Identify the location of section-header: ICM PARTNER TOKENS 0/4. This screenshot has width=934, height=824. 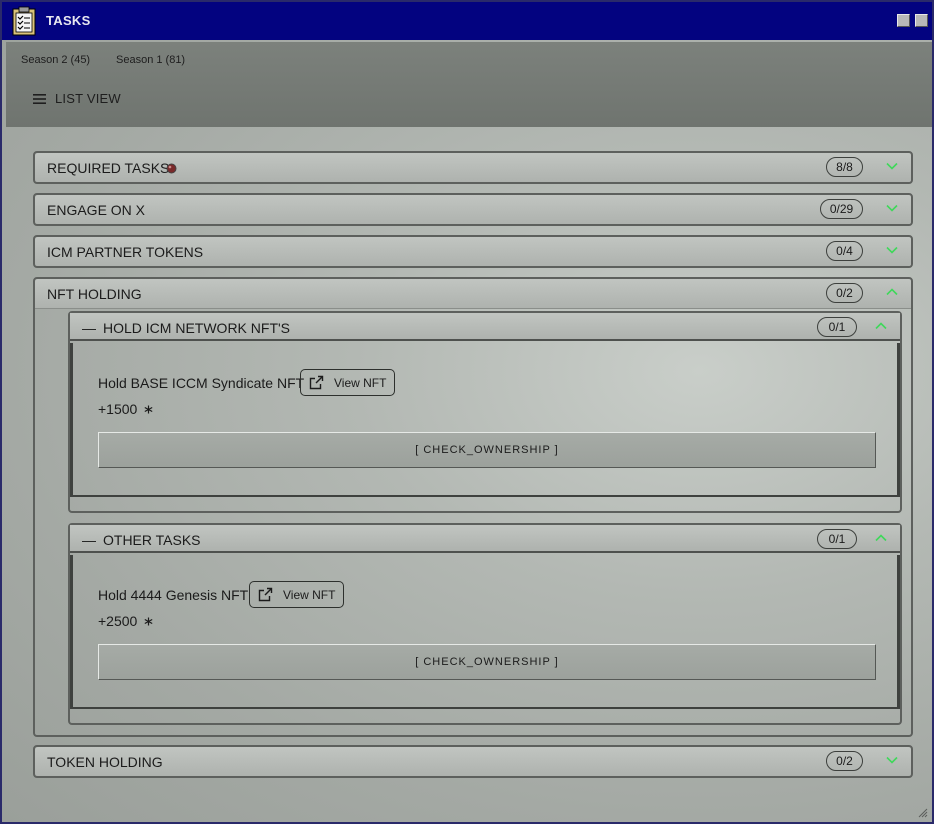
(473, 251).